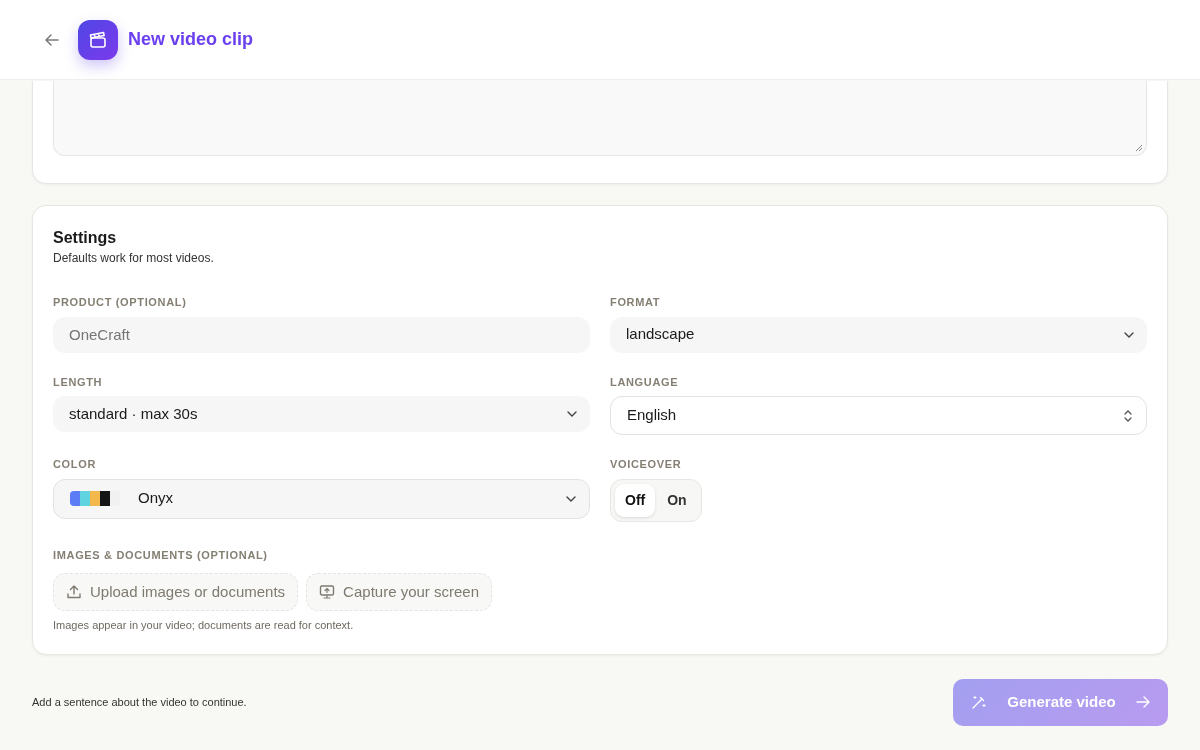 This screenshot has width=1200, height=750. Describe the element at coordinates (52, 39) in the screenshot. I see `back-arrow-icon` at that location.